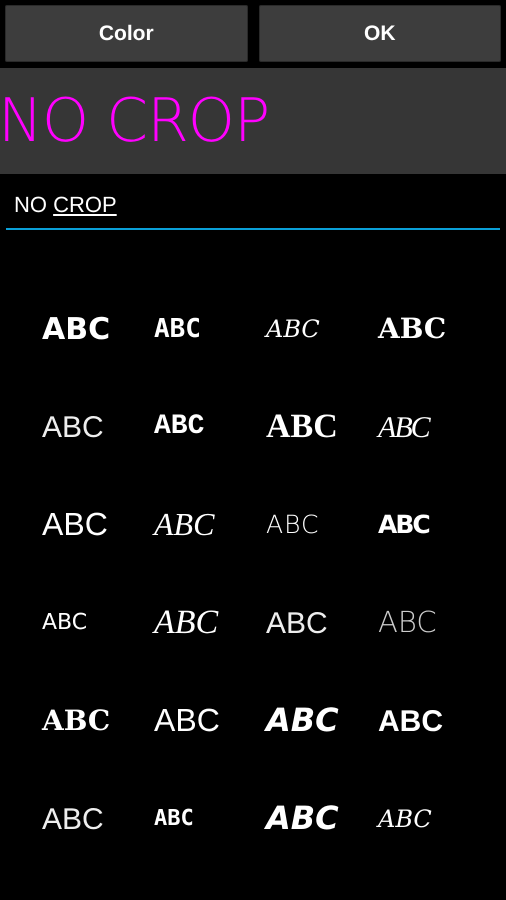 The width and height of the screenshot is (506, 900). Describe the element at coordinates (135, 121) in the screenshot. I see `preview-text: NO CROP` at that location.